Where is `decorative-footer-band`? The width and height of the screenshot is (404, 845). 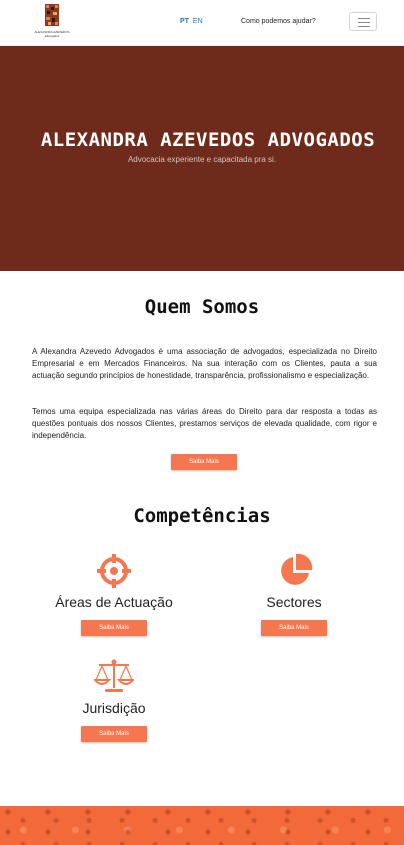 decorative-footer-band is located at coordinates (202, 825).